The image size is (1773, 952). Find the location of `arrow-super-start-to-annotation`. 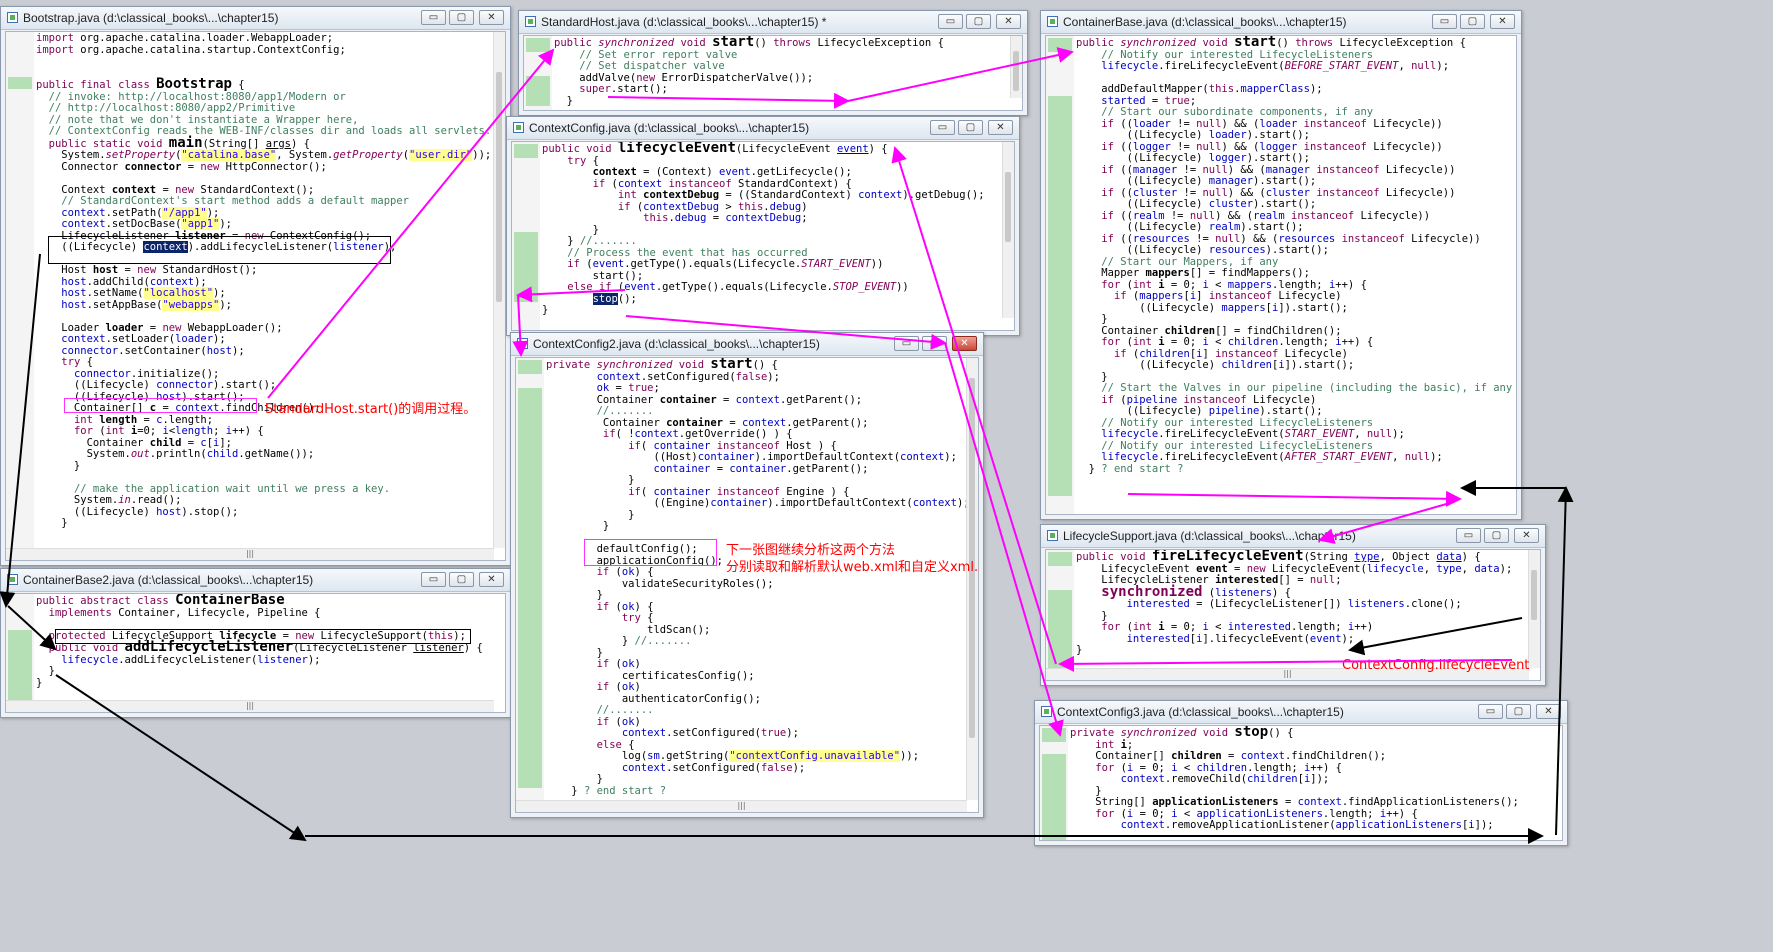

arrow-super-start-to-annotation is located at coordinates (728, 100).